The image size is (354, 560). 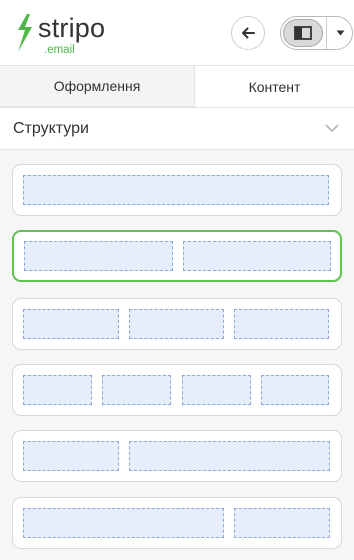 I want to click on structure-3-columns, so click(x=177, y=324).